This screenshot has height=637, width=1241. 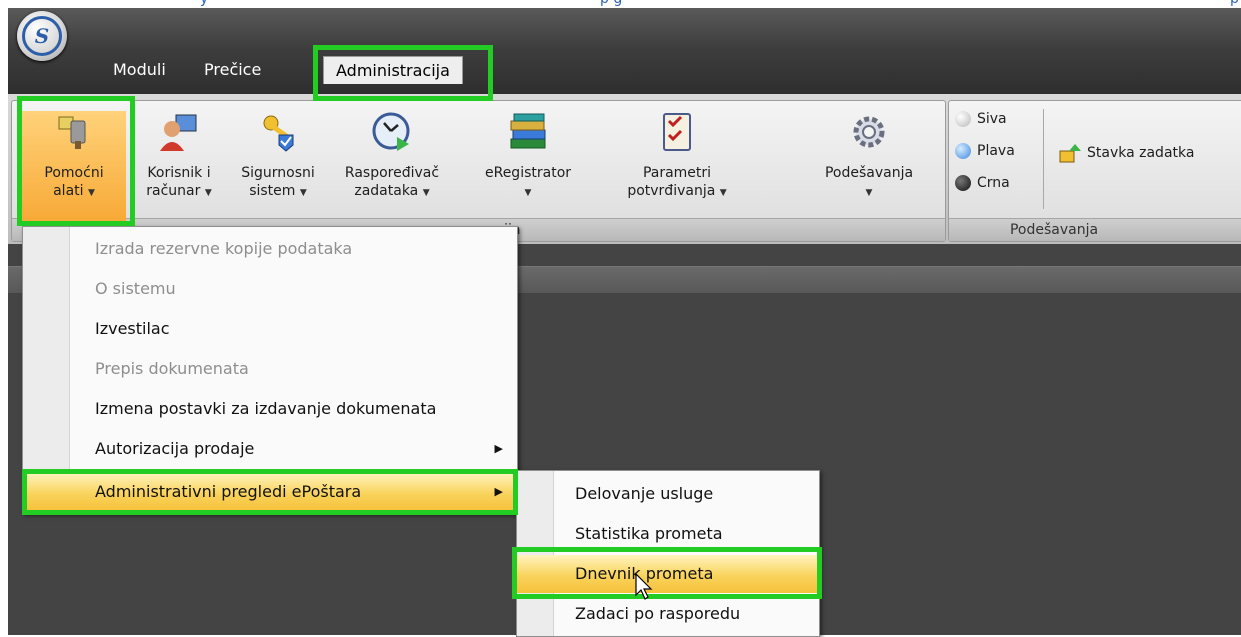 What do you see at coordinates (178, 132) in the screenshot?
I see `user-computer-icon` at bounding box center [178, 132].